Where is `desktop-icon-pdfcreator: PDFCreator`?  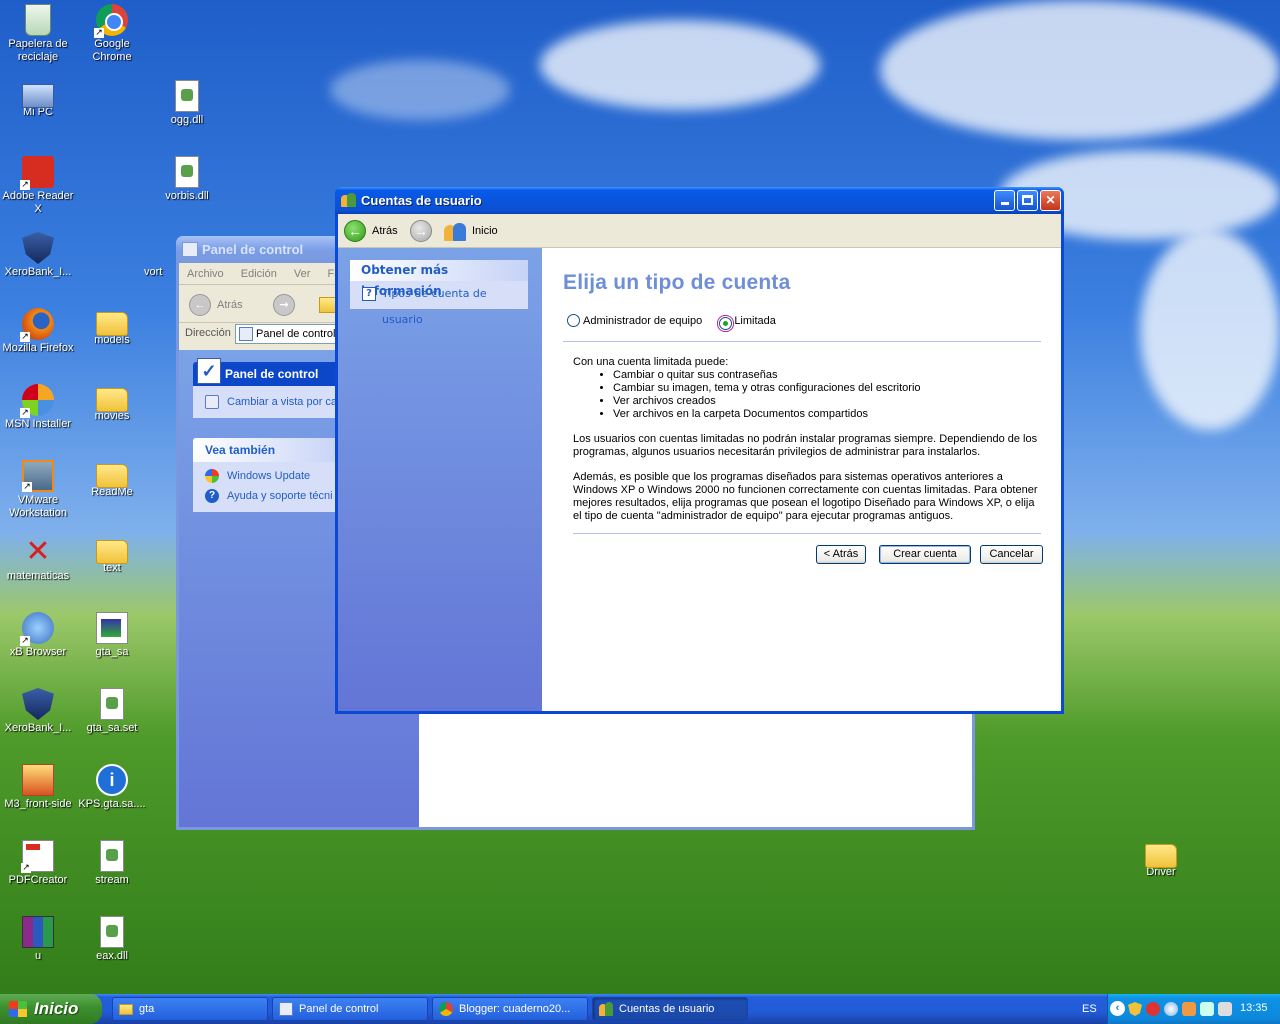 desktop-icon-pdfcreator: PDFCreator is located at coordinates (38, 863).